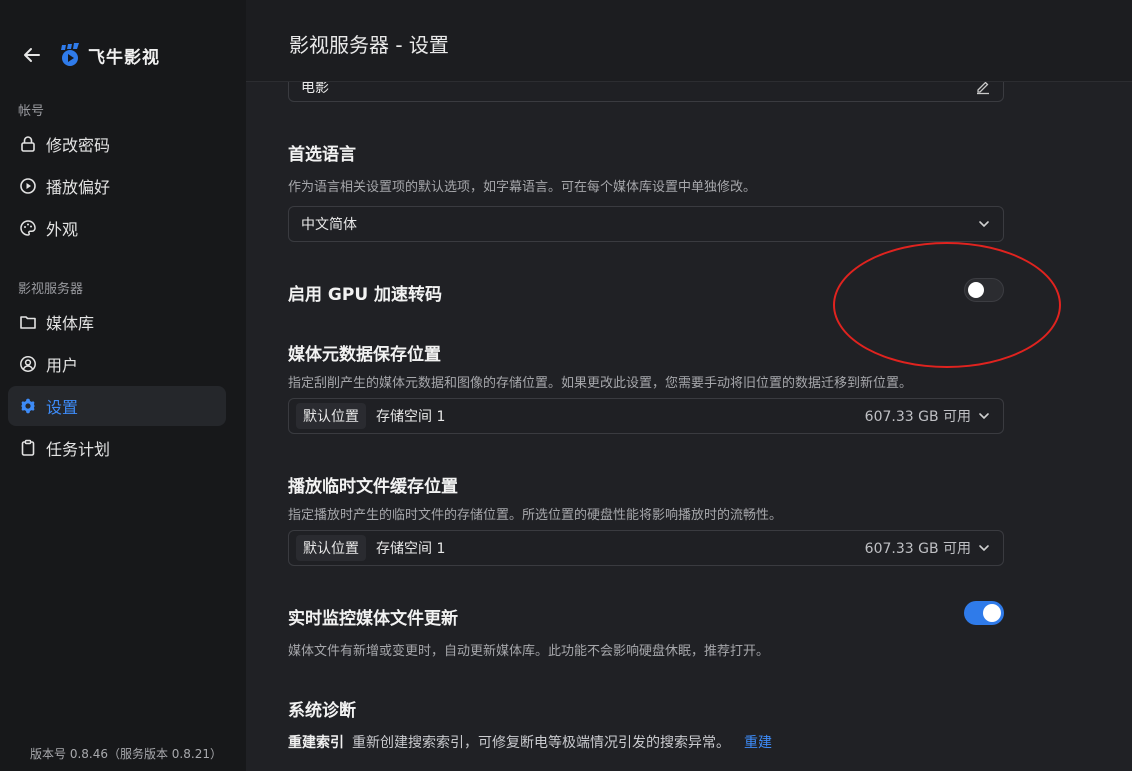  I want to click on arrow-left-icon, so click(32, 55).